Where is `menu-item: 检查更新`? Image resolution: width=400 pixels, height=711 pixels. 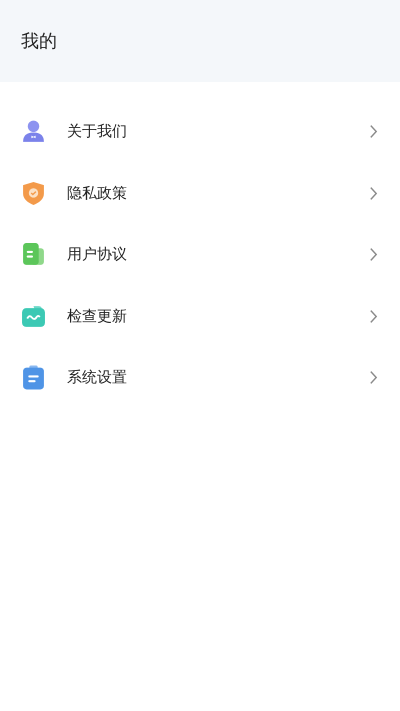
menu-item: 检查更新 is located at coordinates (200, 316).